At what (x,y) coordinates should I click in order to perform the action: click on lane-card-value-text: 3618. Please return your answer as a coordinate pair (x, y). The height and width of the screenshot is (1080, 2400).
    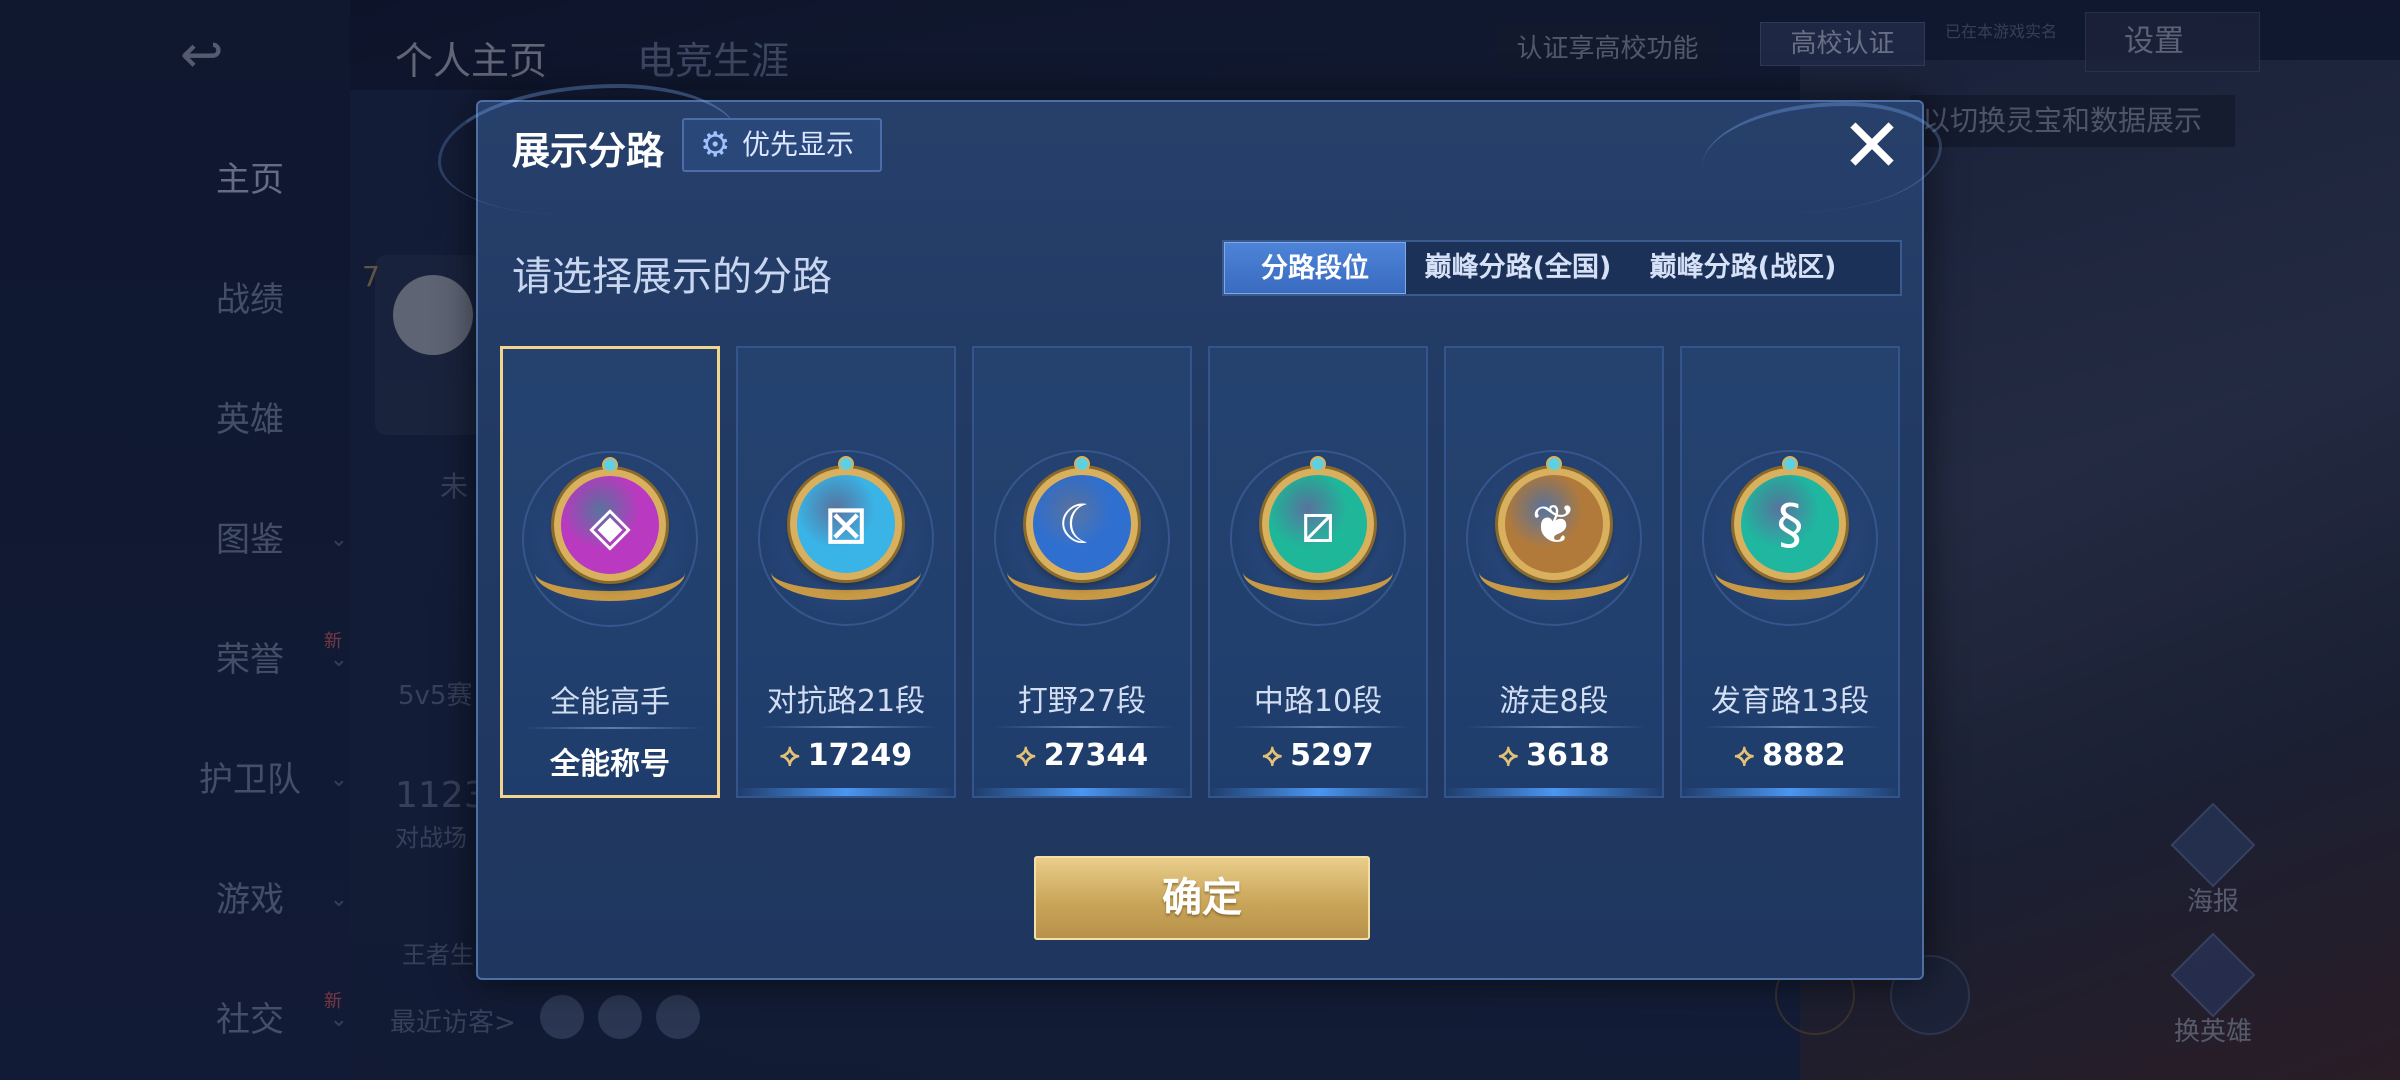
    Looking at the image, I should click on (1568, 755).